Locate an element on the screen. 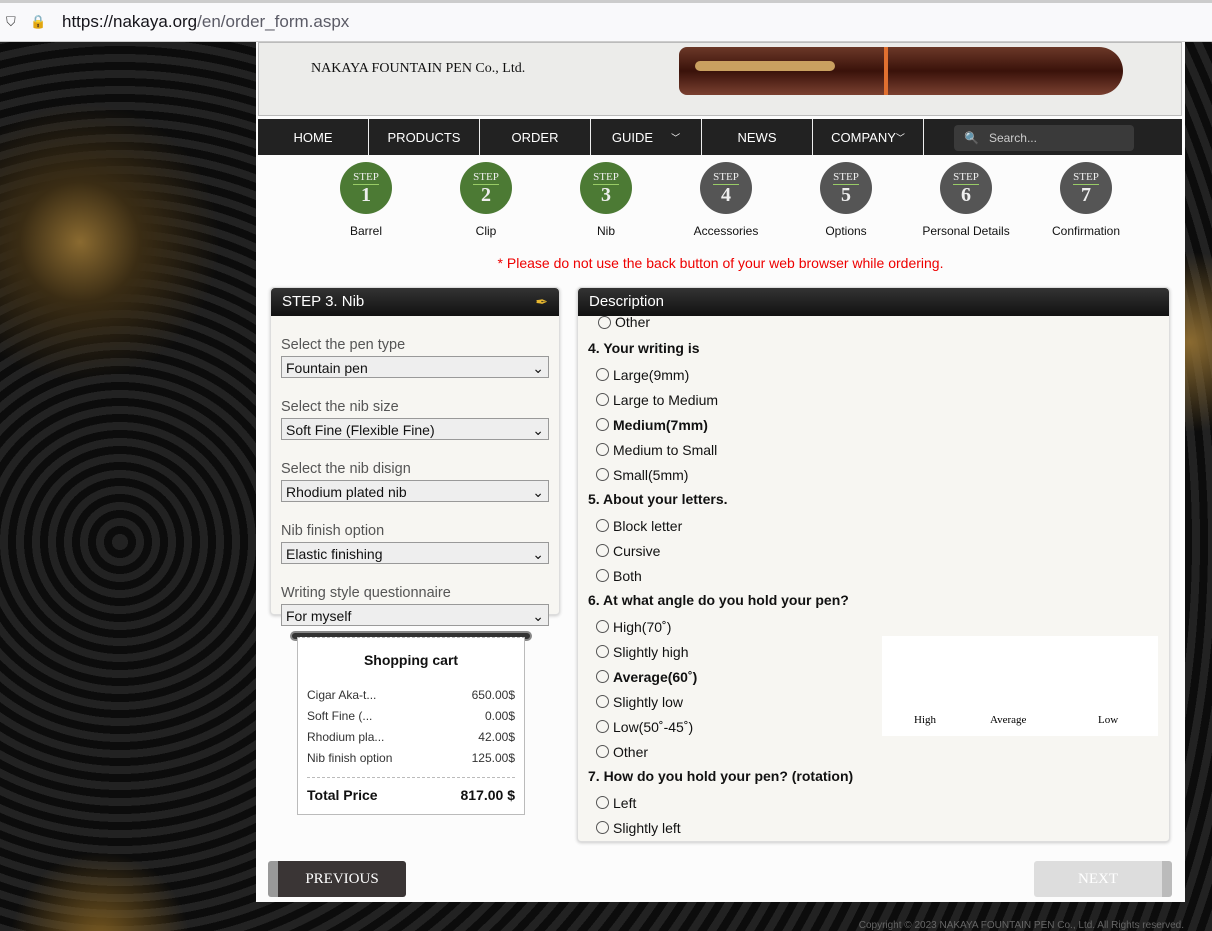 The image size is (1212, 931). nib-finish-select: Elastic finishing ⌄ is located at coordinates (415, 553).